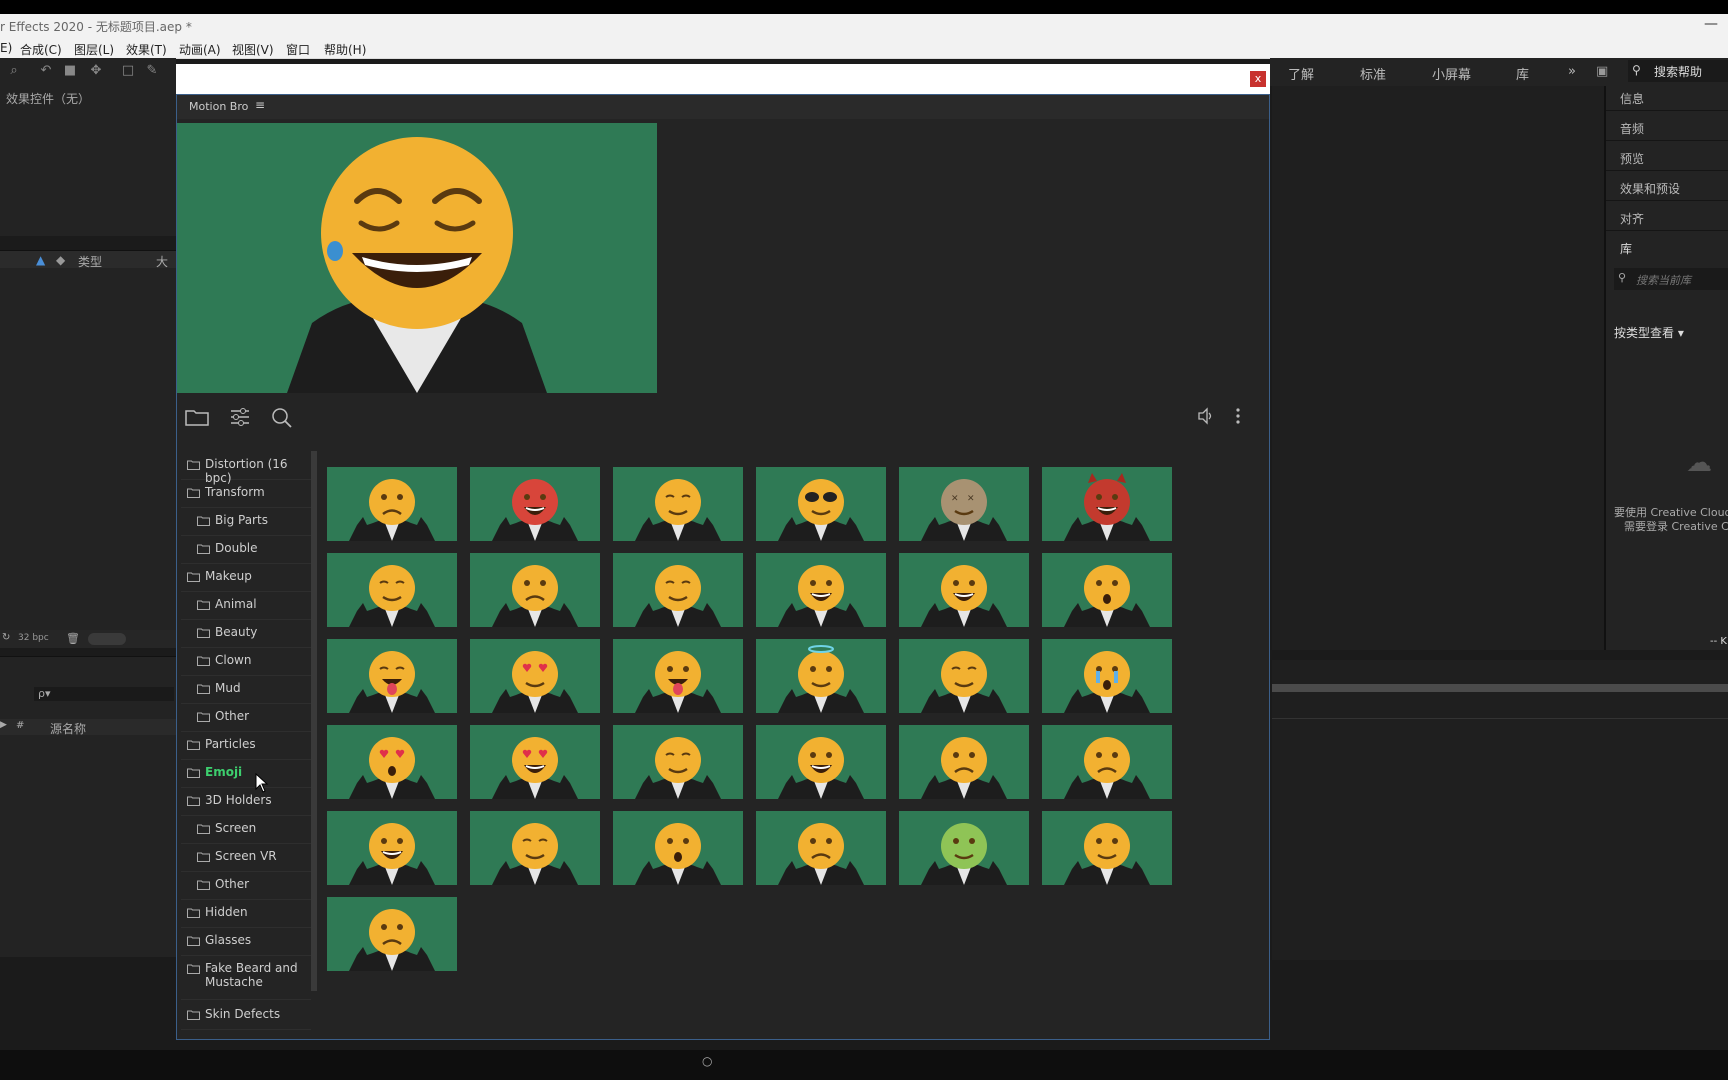 This screenshot has height=1080, width=1728. I want to click on view-by-type-dropdown: 按类型查看 ▾, so click(1649, 332).